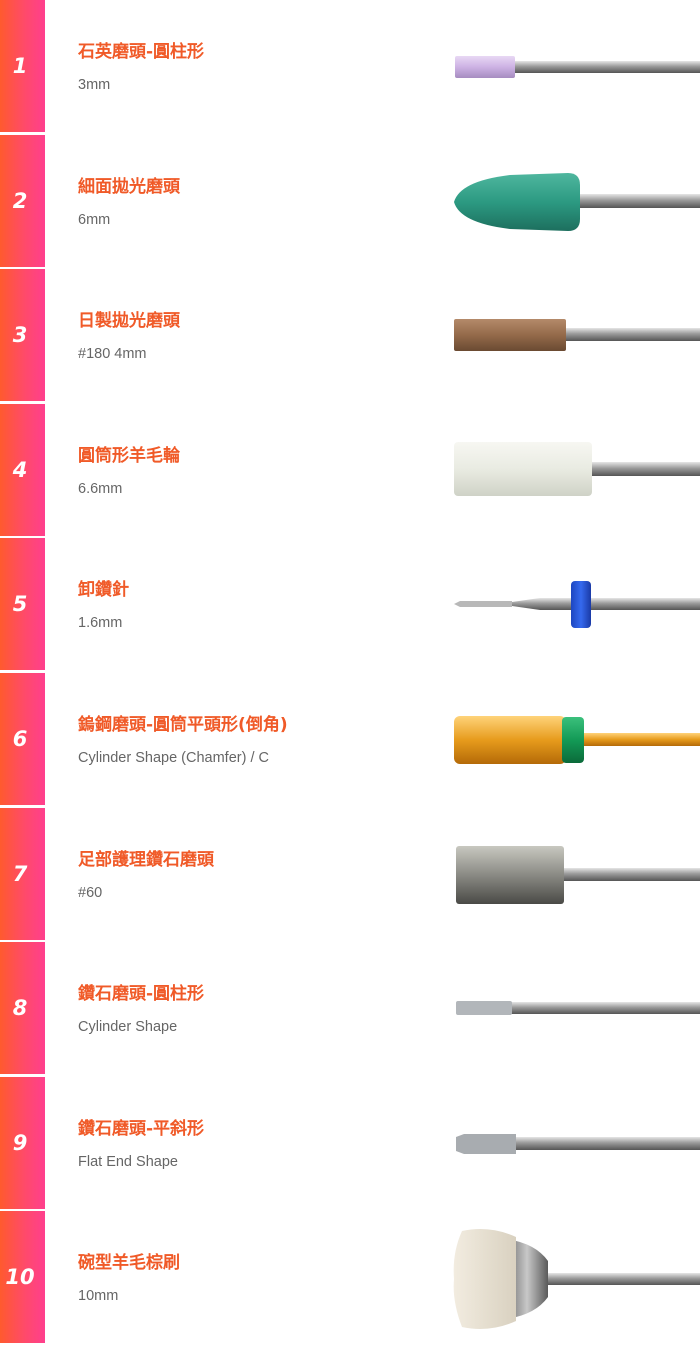 The width and height of the screenshot is (700, 1346). I want to click on item-title: 卸鑽針, so click(103, 590).